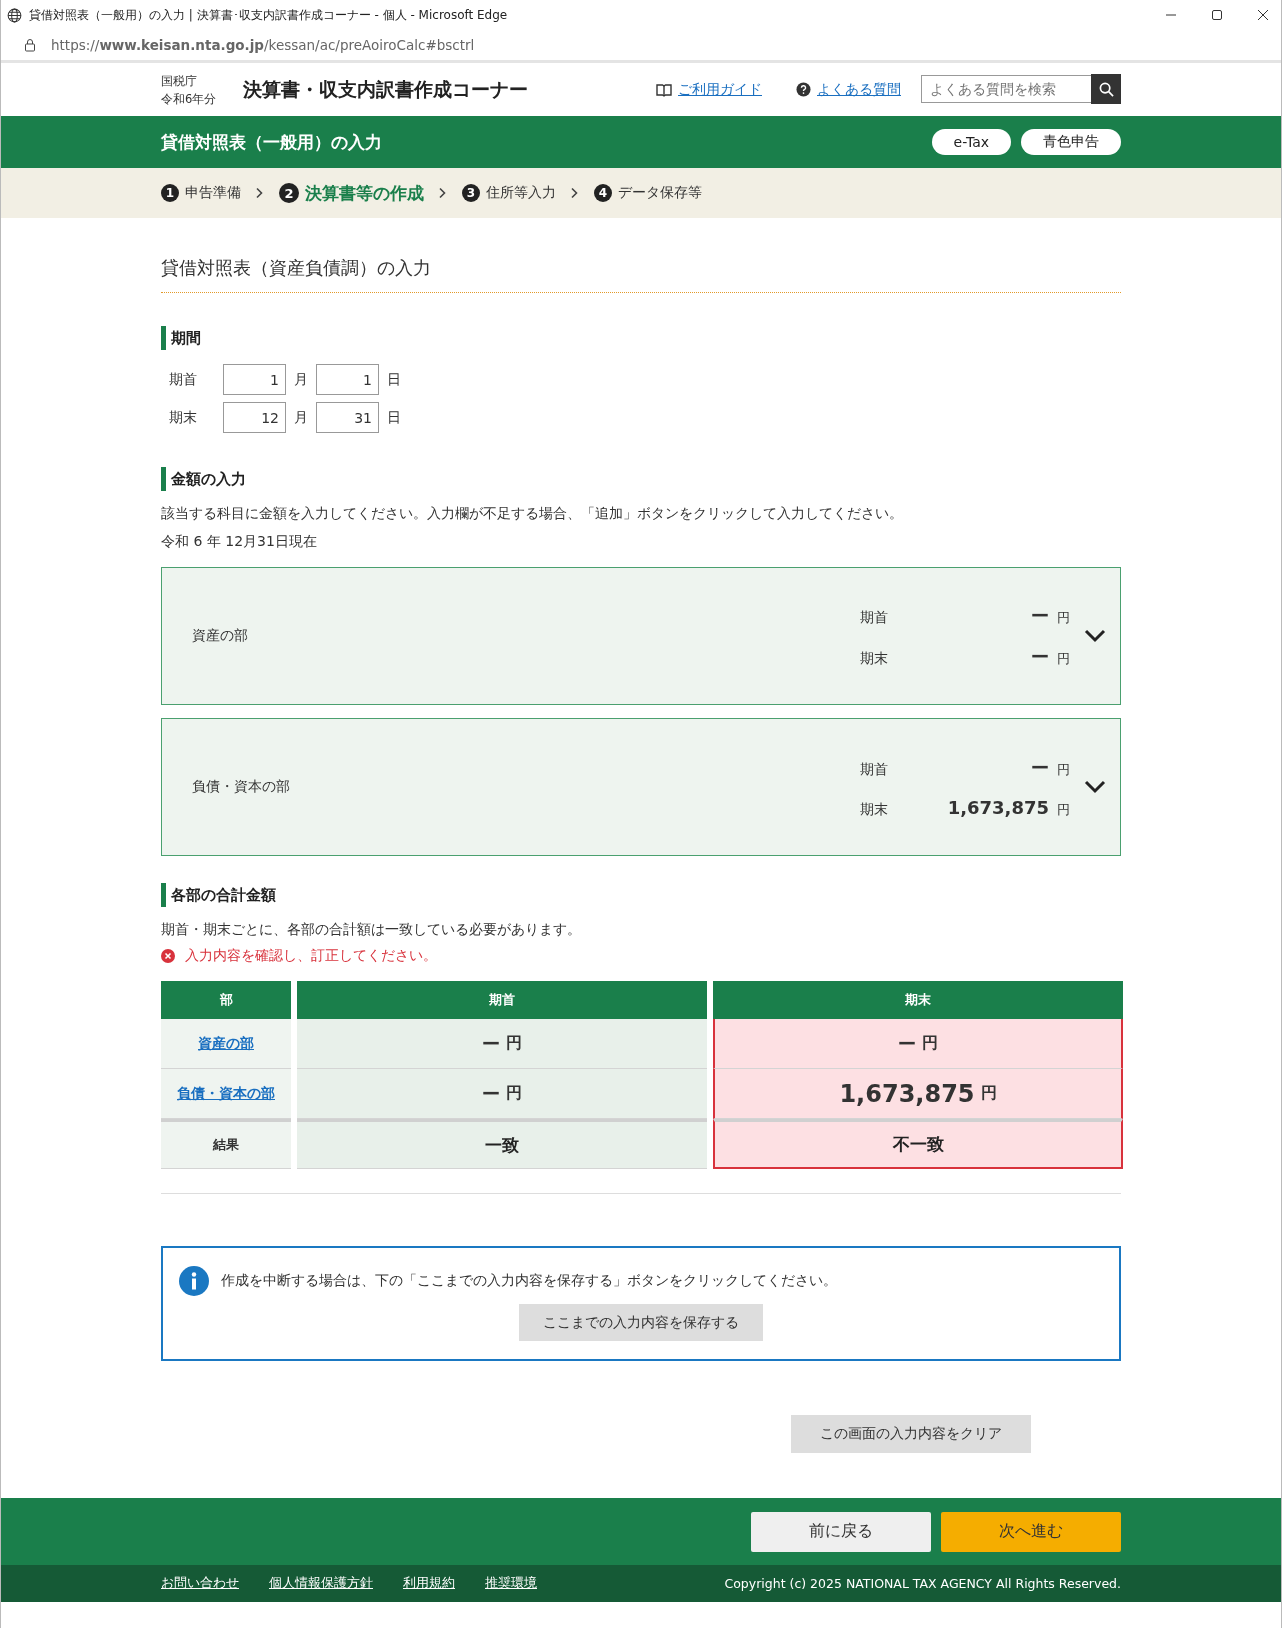 The width and height of the screenshot is (1282, 1628). What do you see at coordinates (168, 956) in the screenshot?
I see `error-icon` at bounding box center [168, 956].